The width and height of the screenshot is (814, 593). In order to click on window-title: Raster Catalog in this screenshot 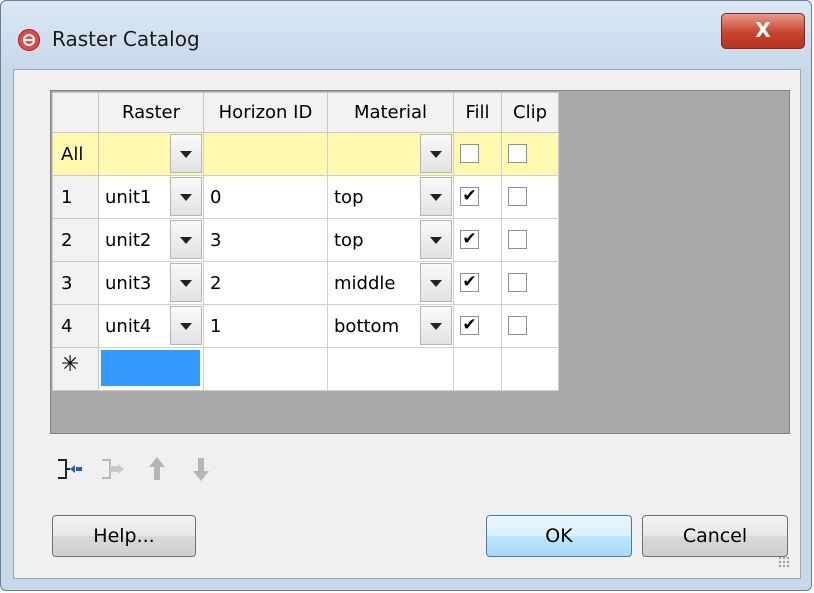, I will do `click(126, 39)`.